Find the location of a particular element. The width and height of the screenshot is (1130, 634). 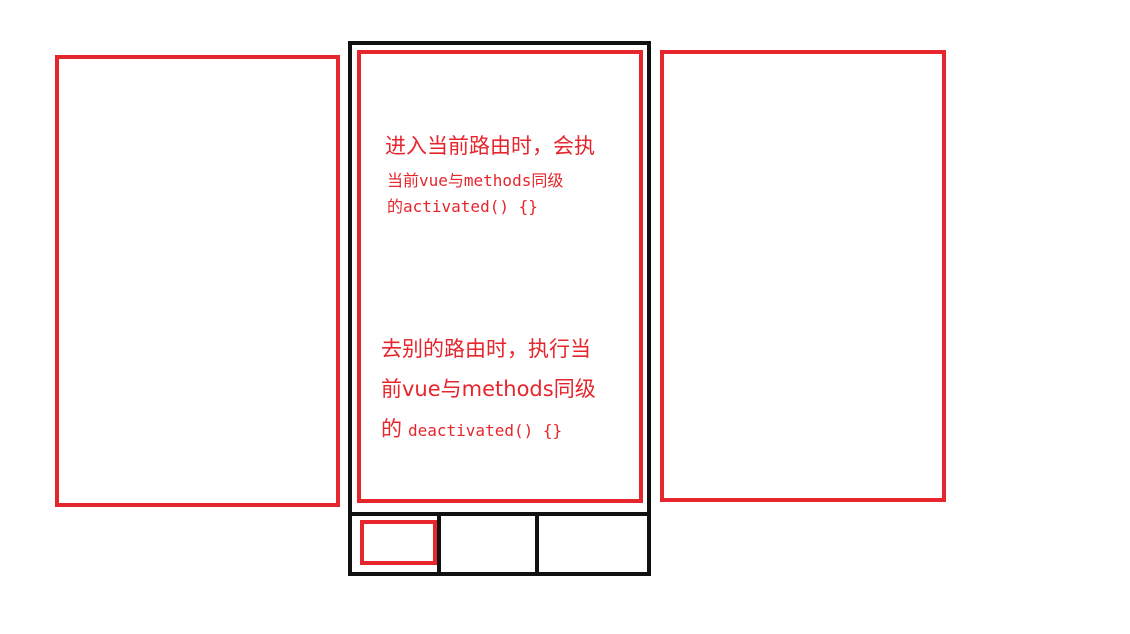

activated-note-line-1: 进入当前路由时，会执 is located at coordinates (490, 146).